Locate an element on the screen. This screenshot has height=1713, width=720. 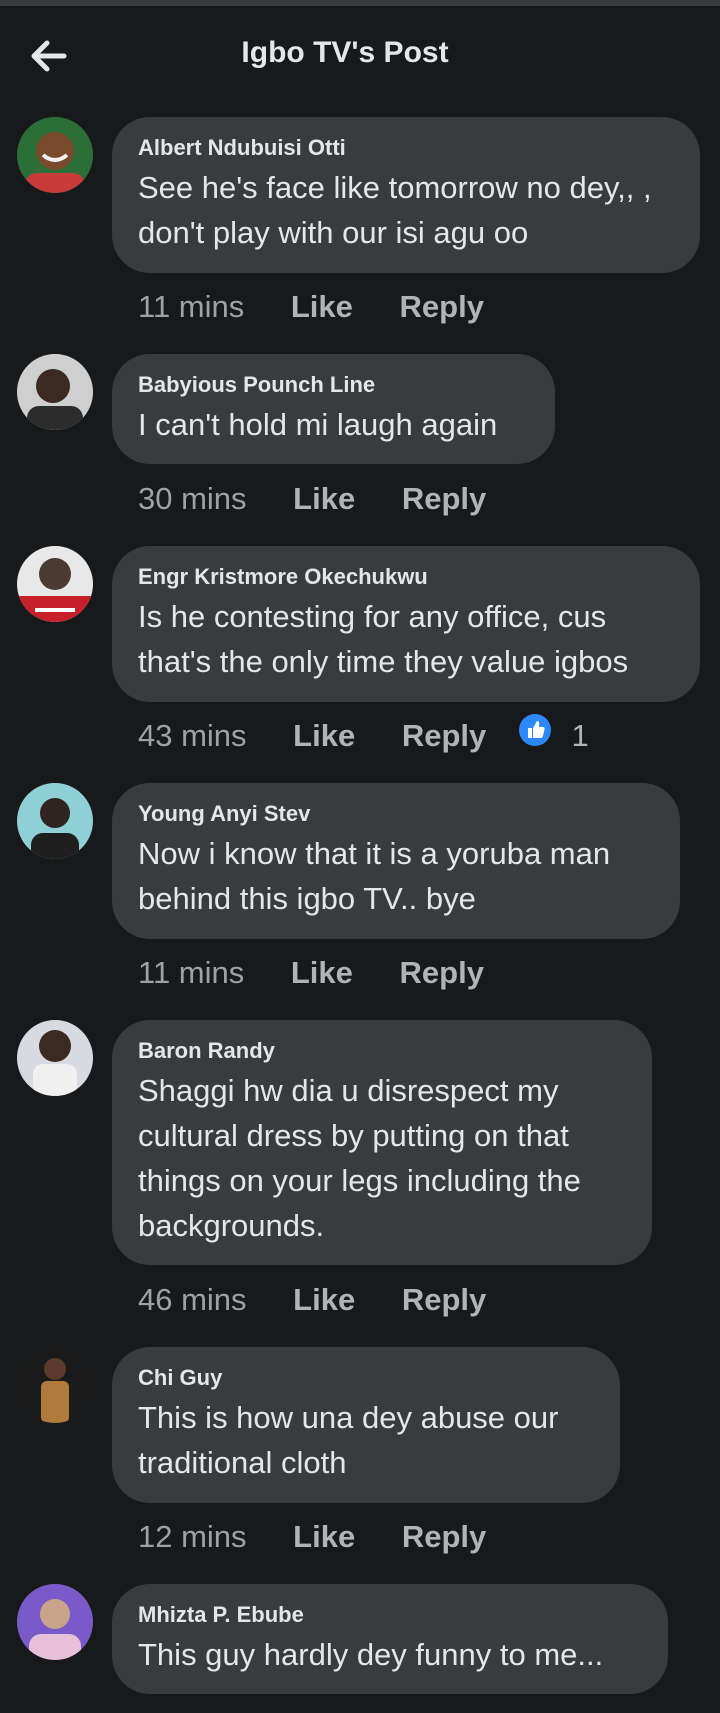
post-header: Igbo TV's Post is located at coordinates (360, 55).